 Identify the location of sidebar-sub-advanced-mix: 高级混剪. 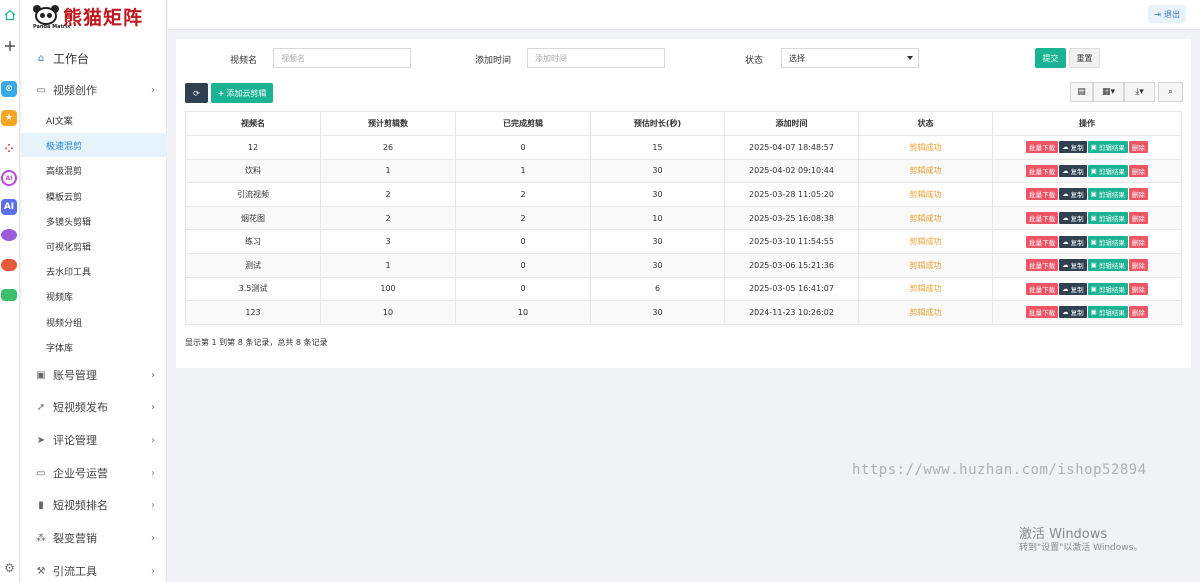
(94, 170).